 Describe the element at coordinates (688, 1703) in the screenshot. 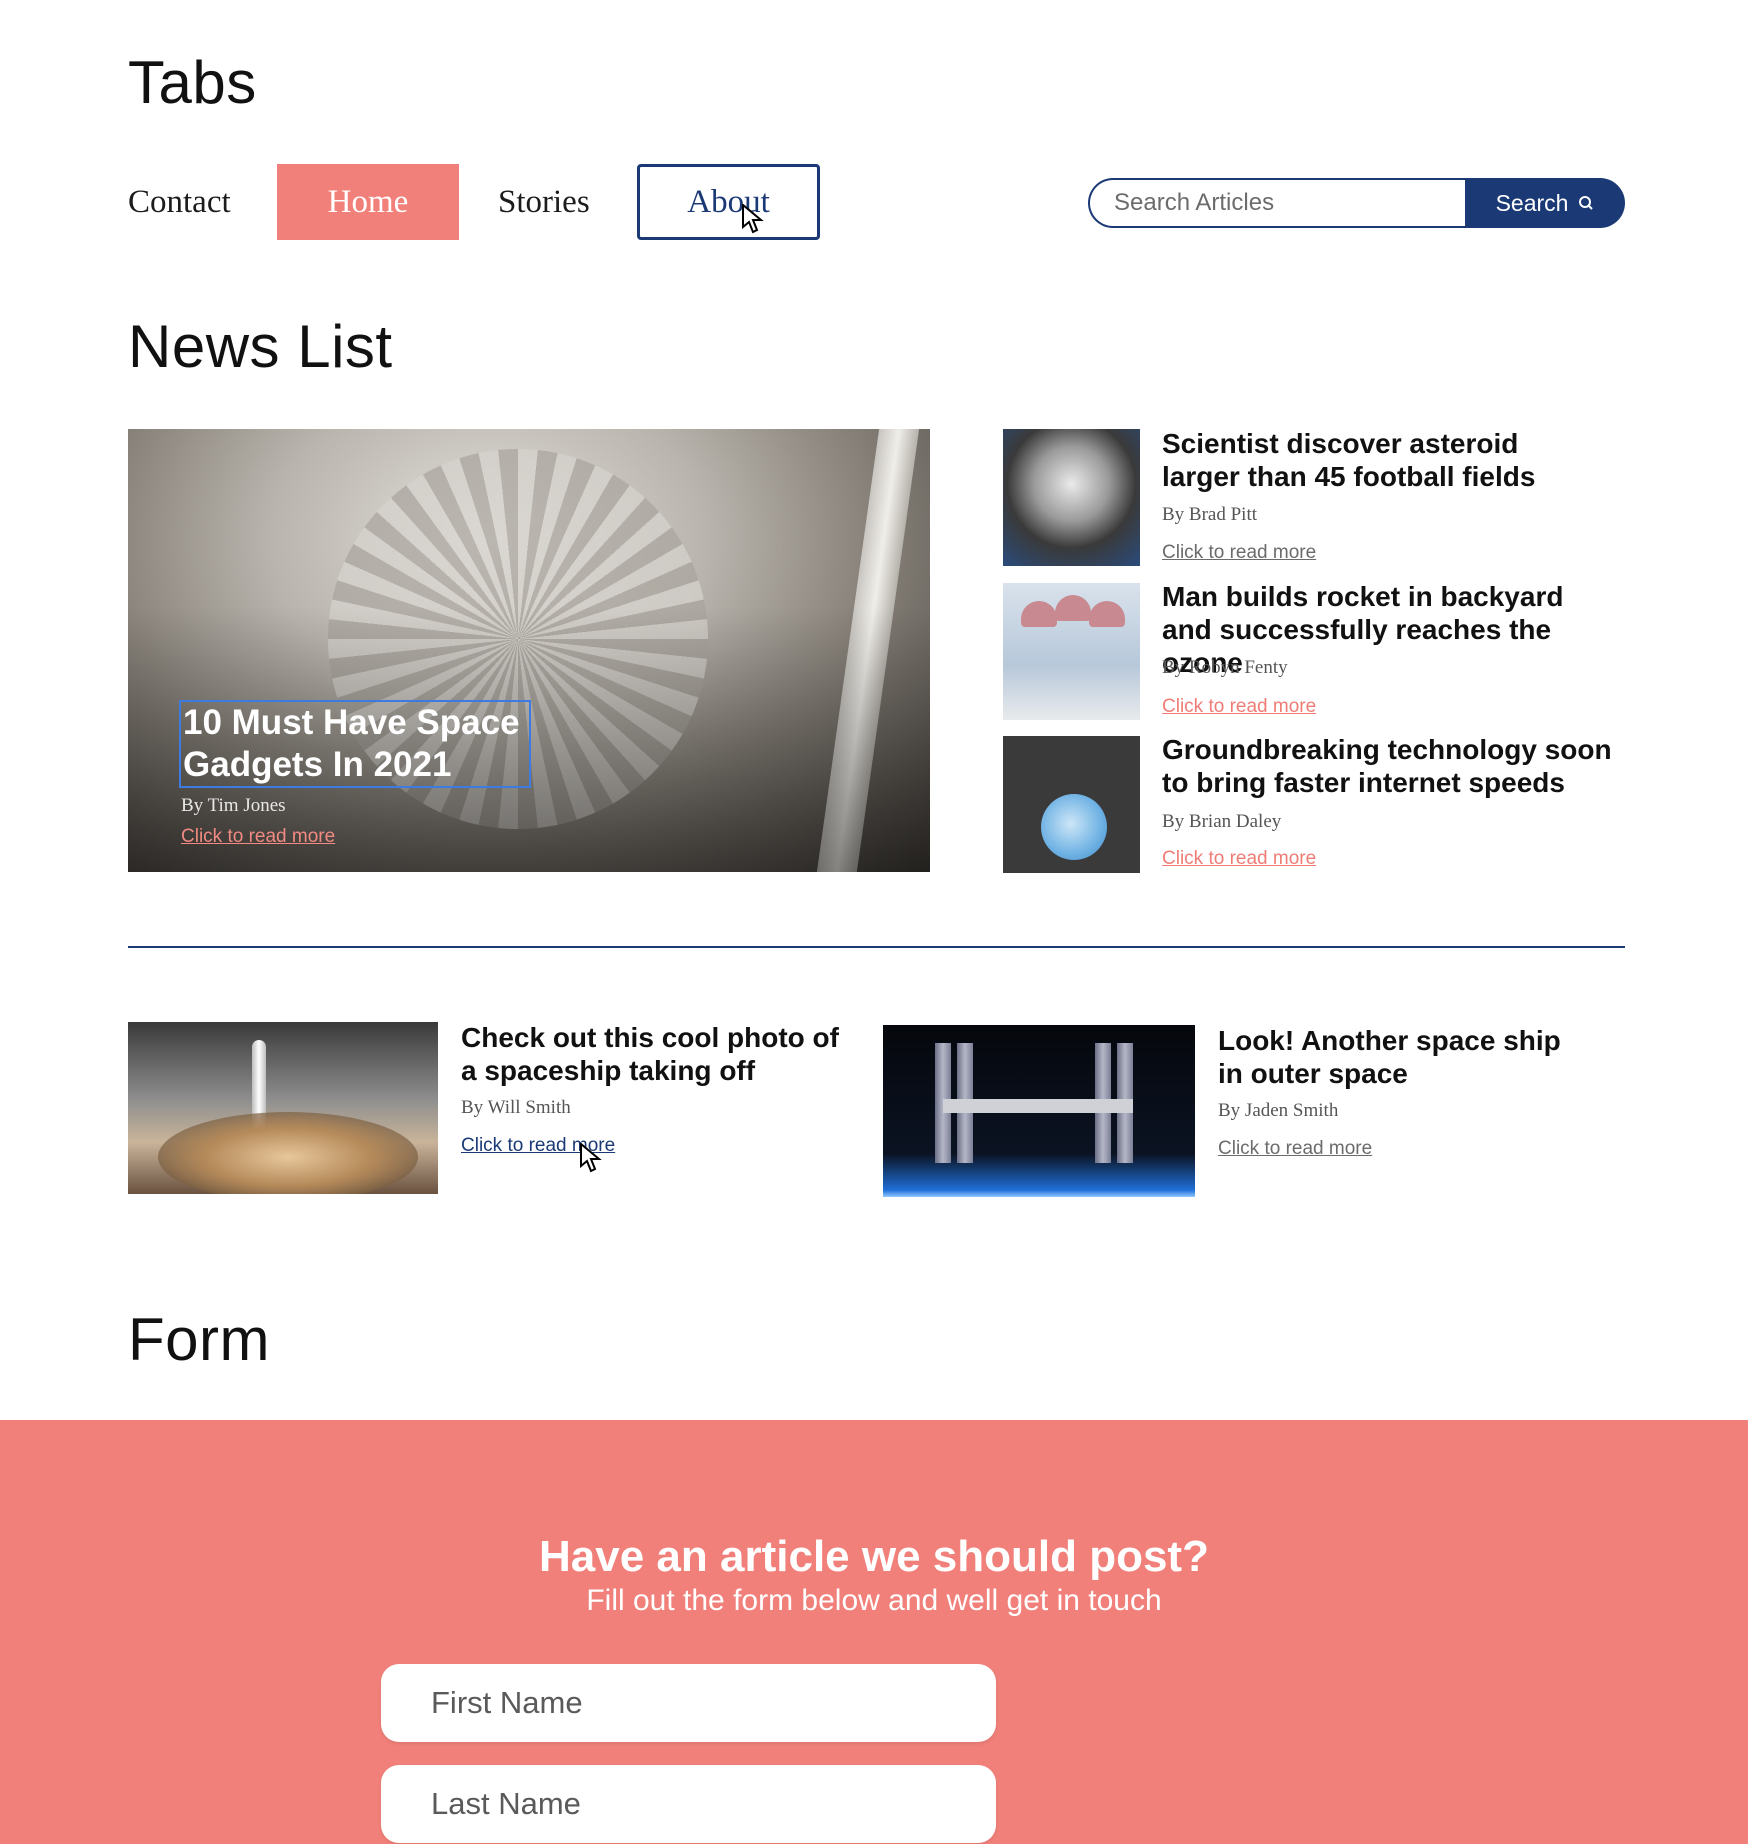

I see `first-name-field` at that location.